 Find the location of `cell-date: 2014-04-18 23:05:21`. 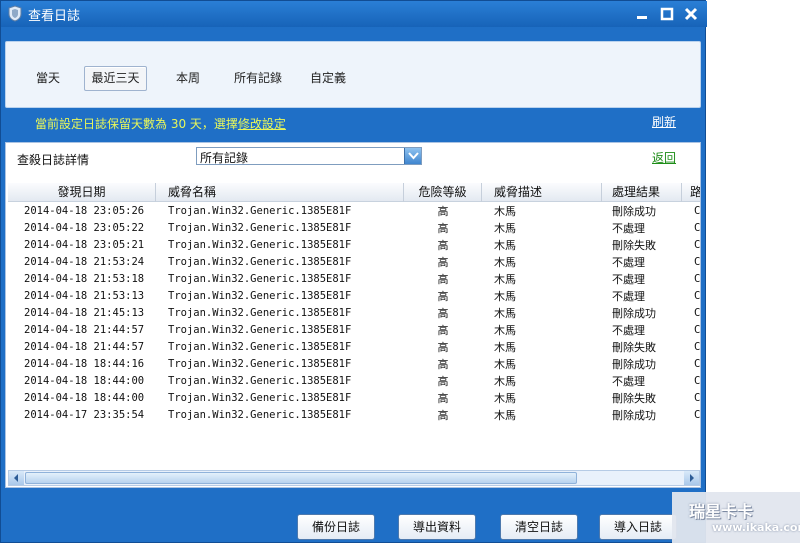

cell-date: 2014-04-18 23:05:21 is located at coordinates (84, 245).